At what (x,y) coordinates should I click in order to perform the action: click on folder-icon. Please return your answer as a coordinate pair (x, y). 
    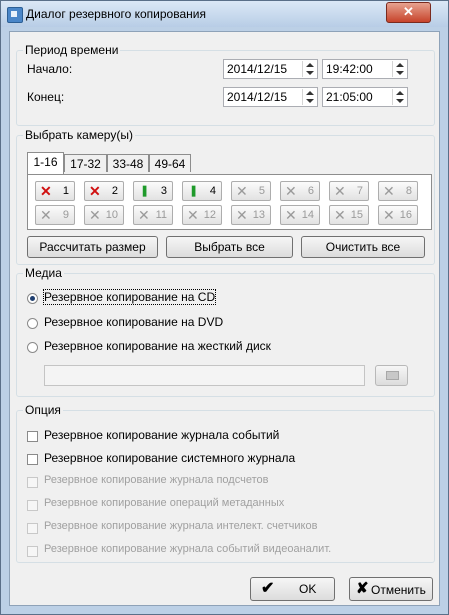
    Looking at the image, I should click on (392, 375).